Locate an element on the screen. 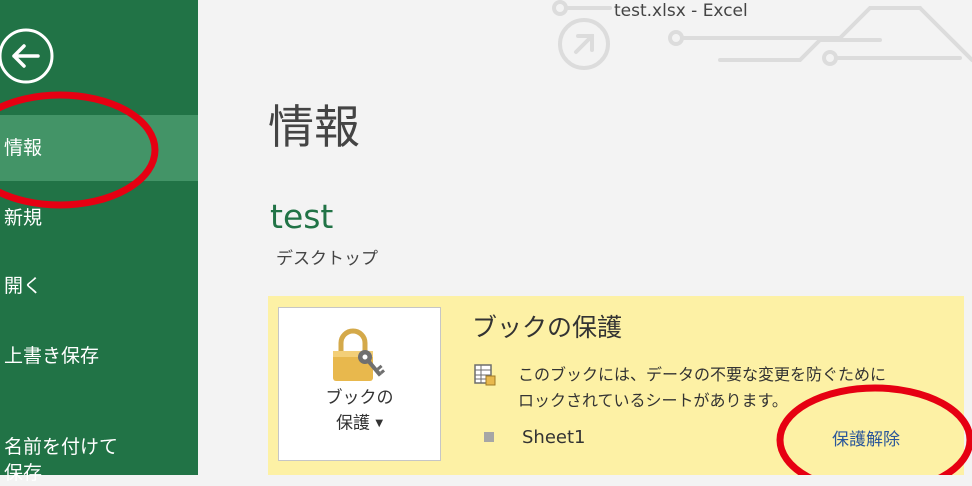 This screenshot has height=486, width=972. protect-button-label: ブックの 保護 ▼ is located at coordinates (359, 411).